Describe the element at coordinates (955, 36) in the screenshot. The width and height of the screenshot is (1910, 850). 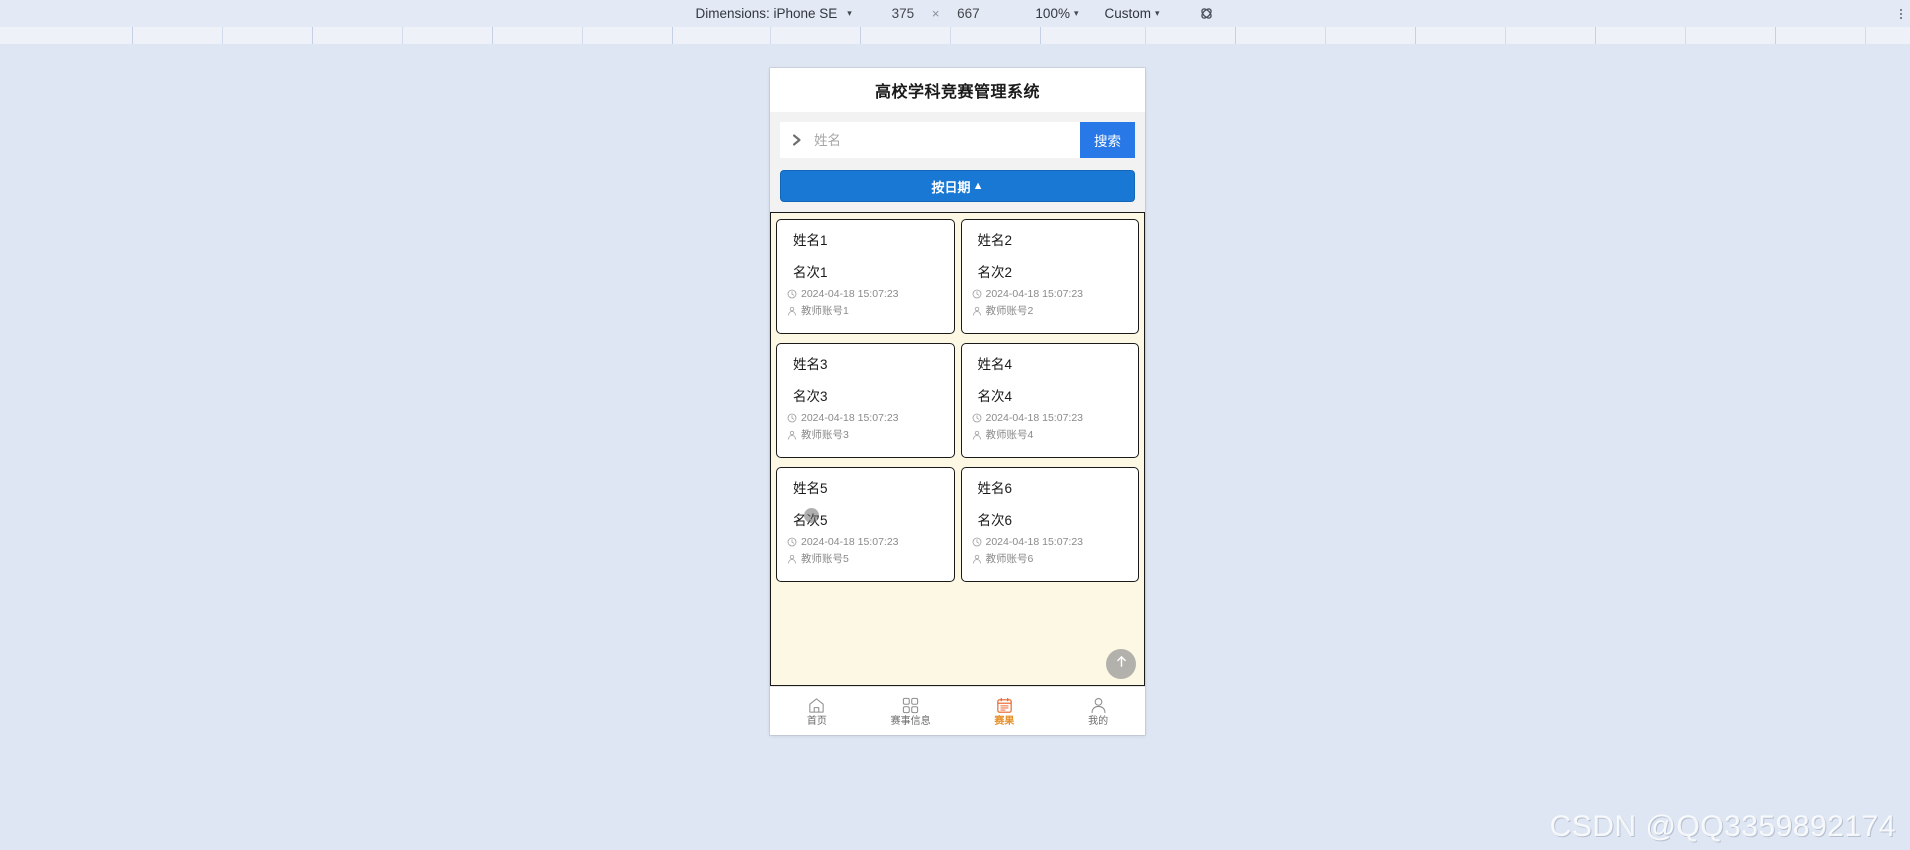
I see `device-ruler` at that location.